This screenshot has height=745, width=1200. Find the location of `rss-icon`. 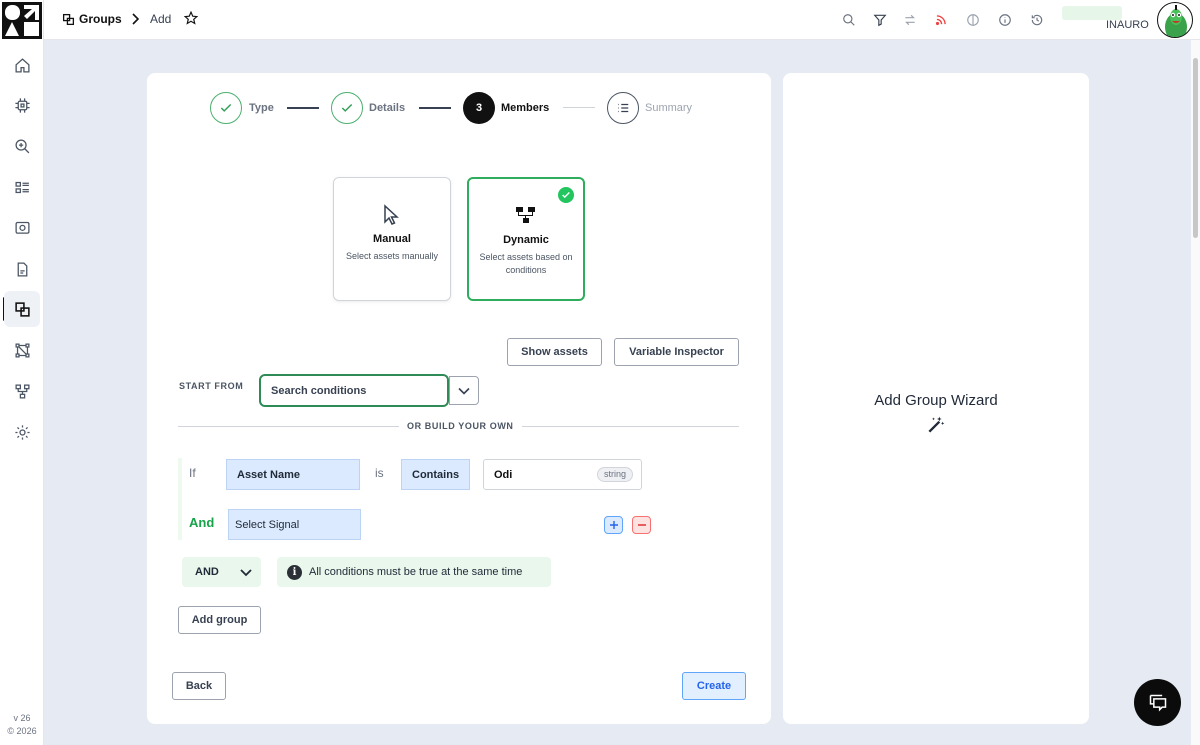

rss-icon is located at coordinates (941, 20).